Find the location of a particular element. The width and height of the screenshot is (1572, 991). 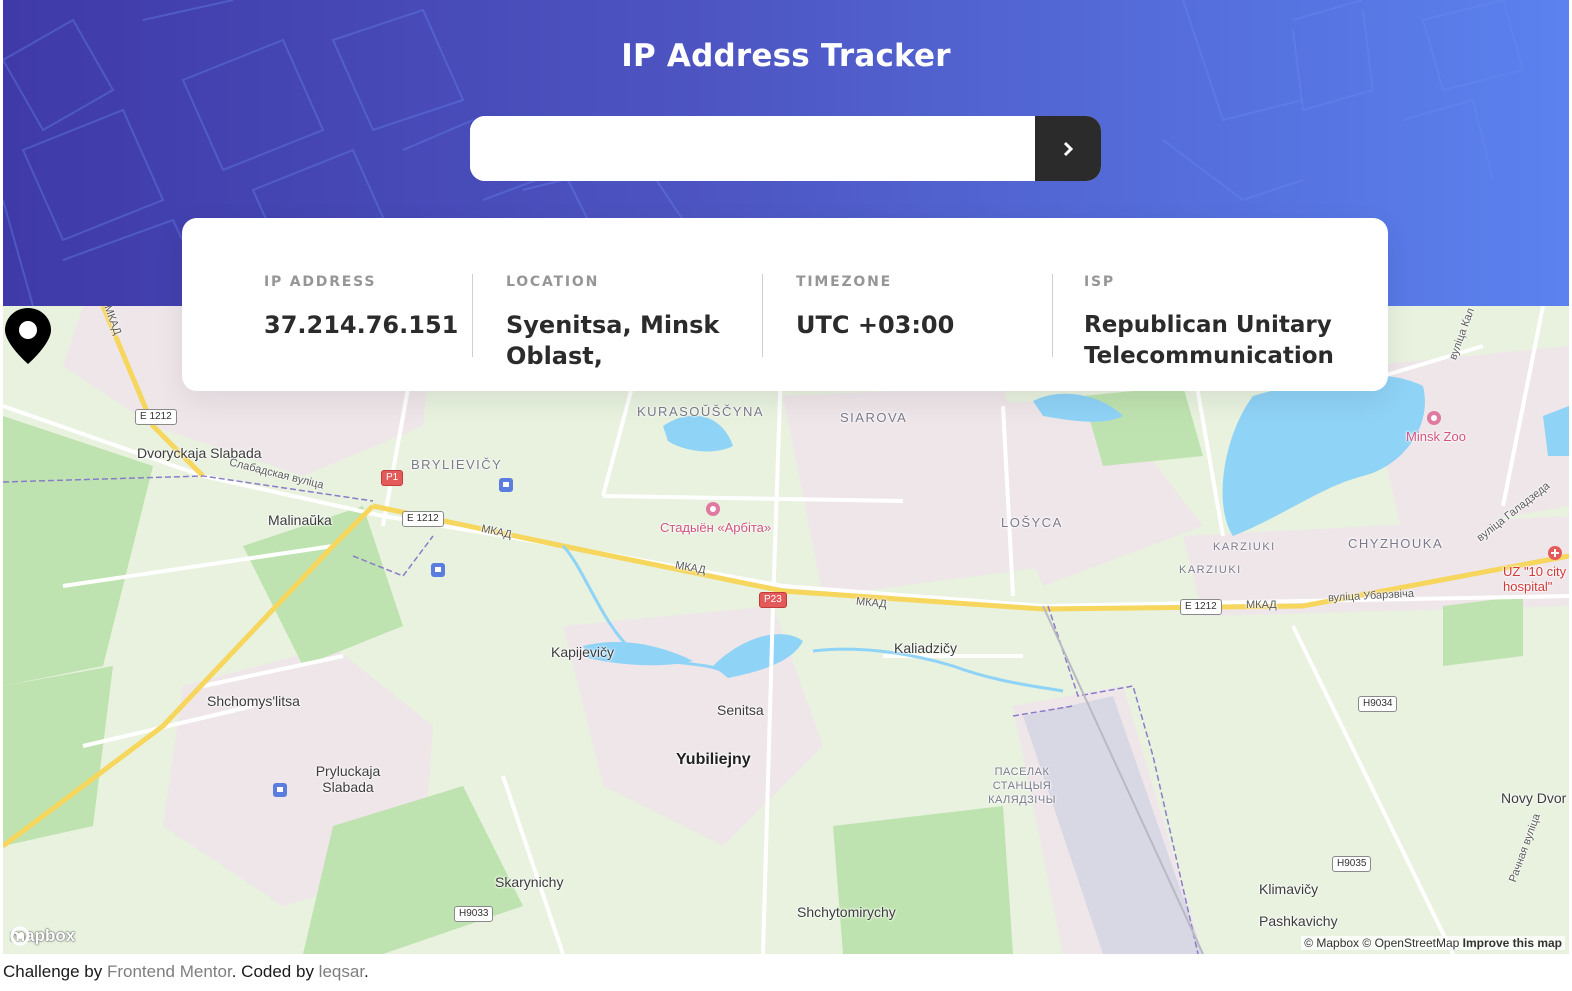

map-label-karziuki-1: KARZIUKI is located at coordinates (1244, 547).